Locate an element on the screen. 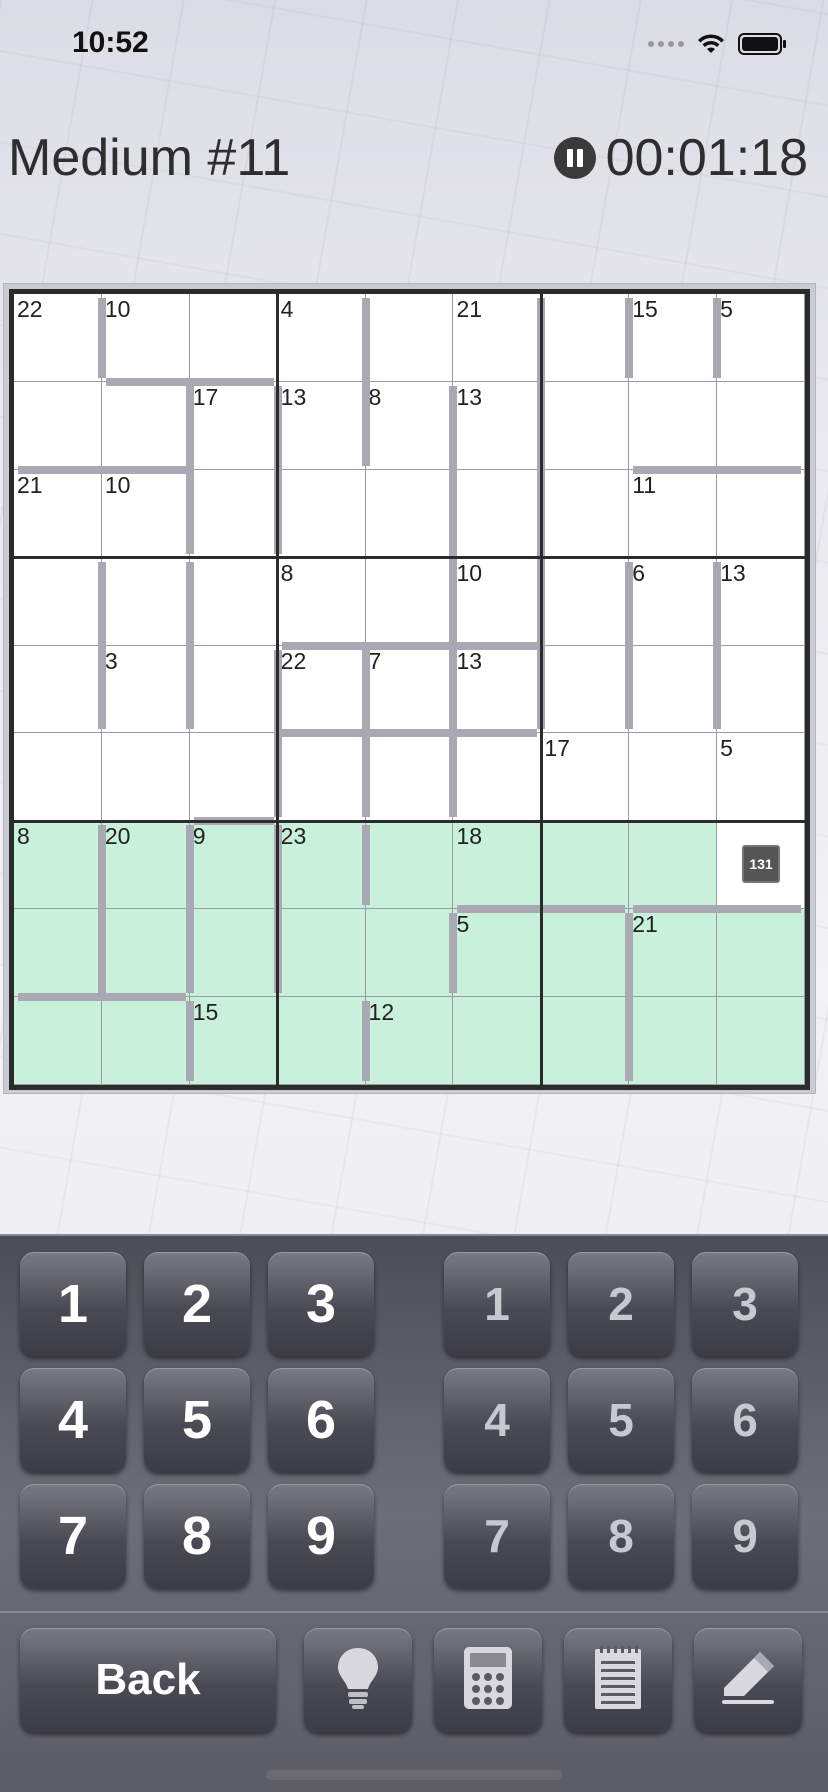  pause-icon is located at coordinates (574, 158).